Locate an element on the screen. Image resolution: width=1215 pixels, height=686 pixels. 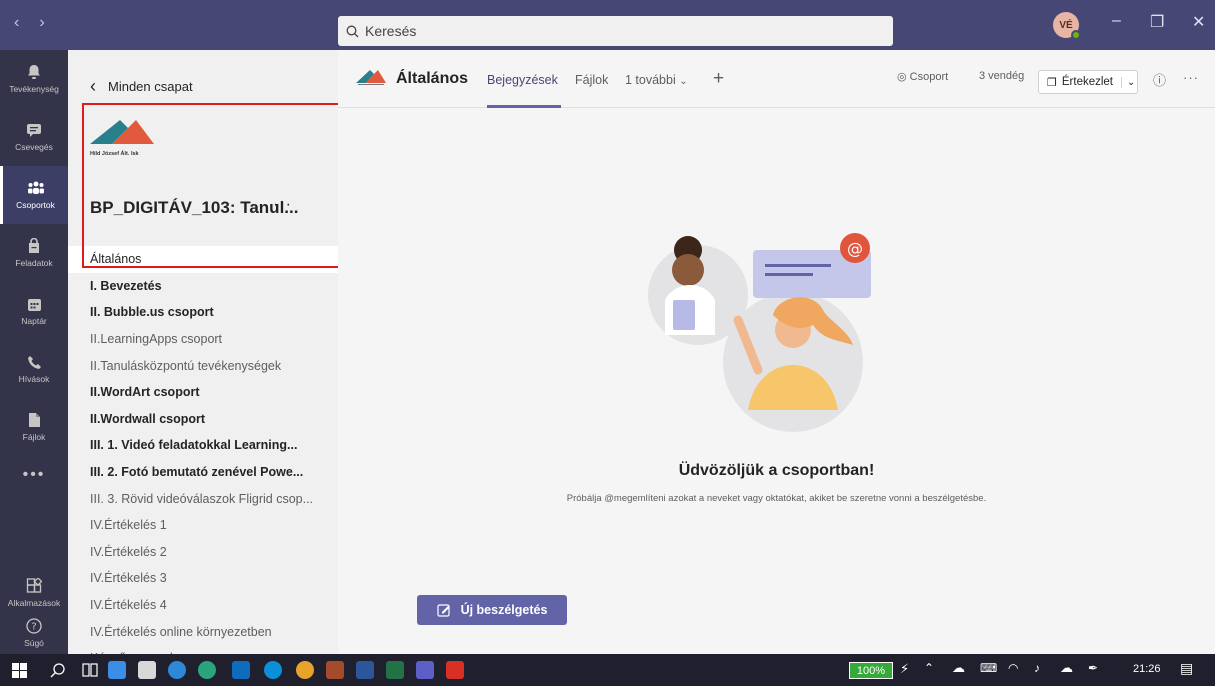
presence-available-icon is located at coordinates (1076, 35).